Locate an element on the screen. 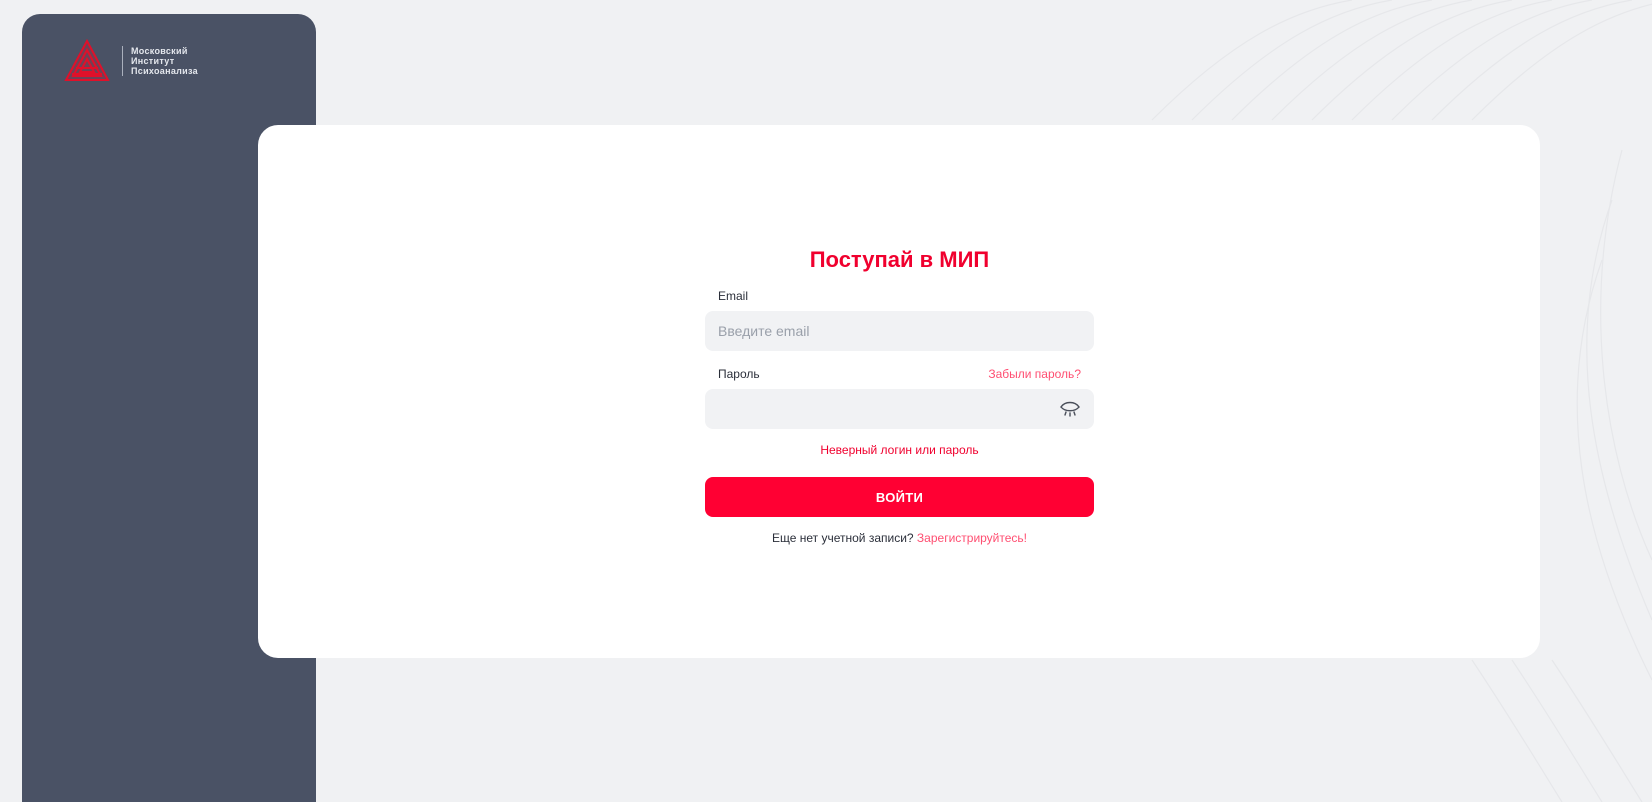 Image resolution: width=1652 pixels, height=802 pixels. register-link: Зарегистрируйтесь! is located at coordinates (972, 538).